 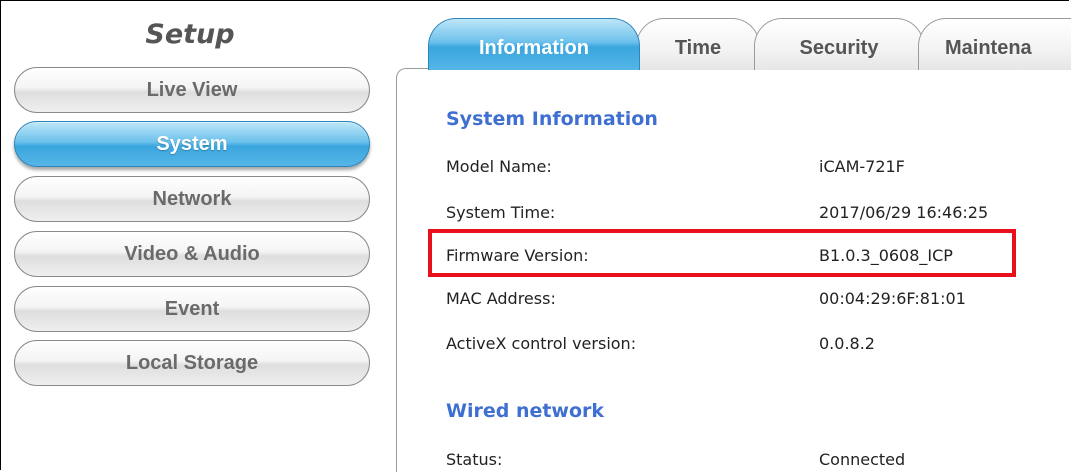 What do you see at coordinates (904, 212) in the screenshot?
I see `row-value-system-time: 2017/06/29 16:46:25` at bounding box center [904, 212].